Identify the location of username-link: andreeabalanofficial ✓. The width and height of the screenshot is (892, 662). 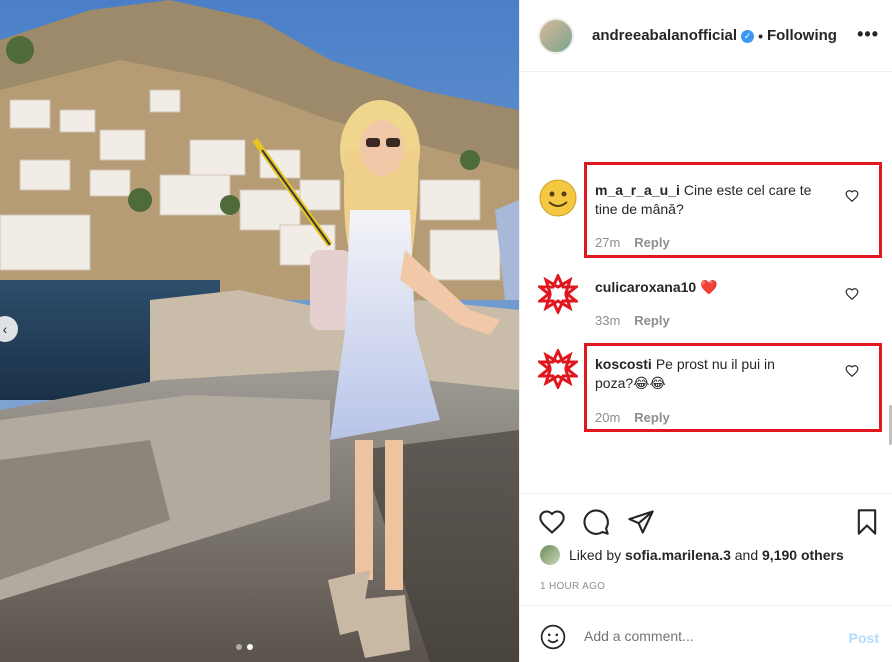
(673, 35).